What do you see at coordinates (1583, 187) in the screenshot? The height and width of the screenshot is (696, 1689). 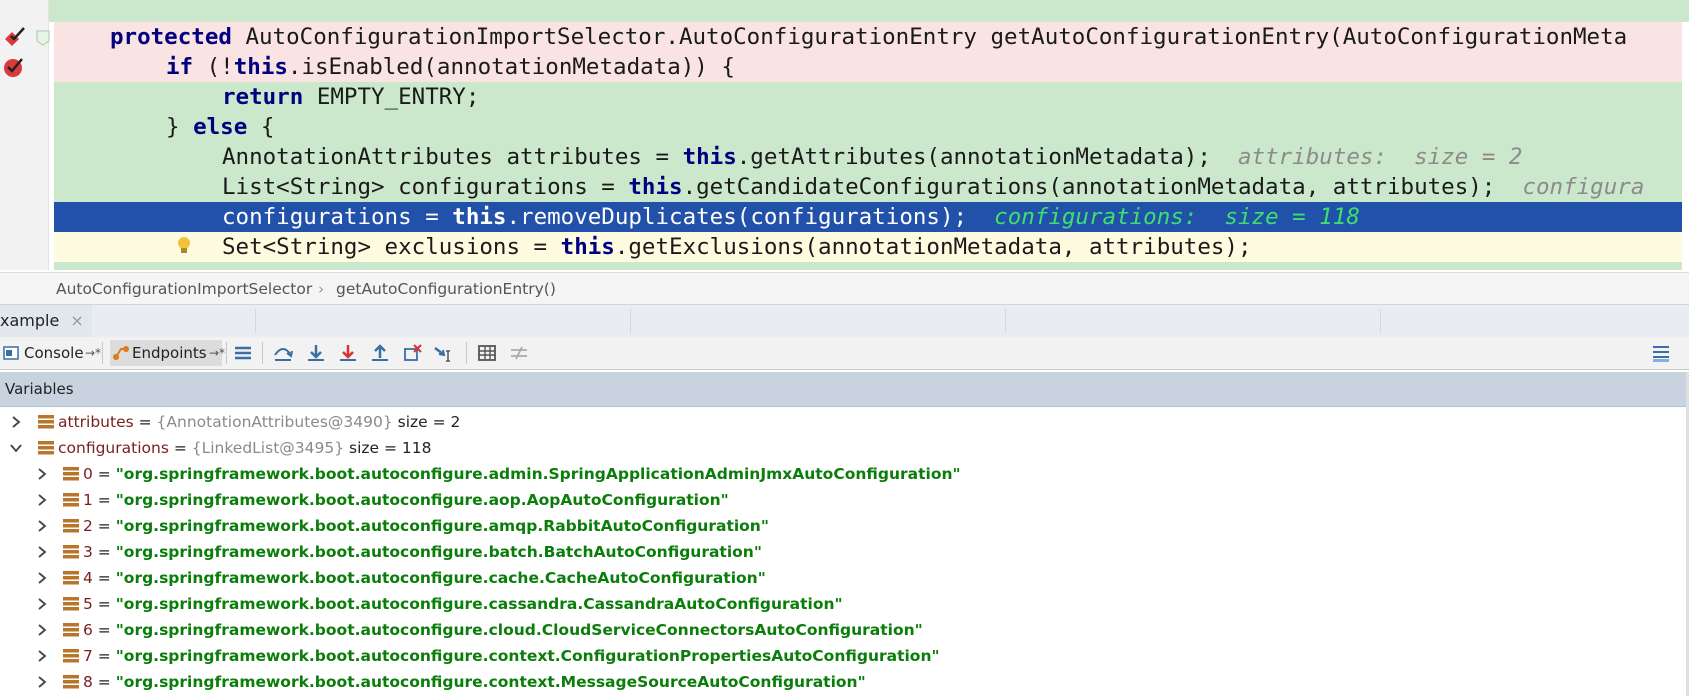 I see `inline-value-hint: configura` at bounding box center [1583, 187].